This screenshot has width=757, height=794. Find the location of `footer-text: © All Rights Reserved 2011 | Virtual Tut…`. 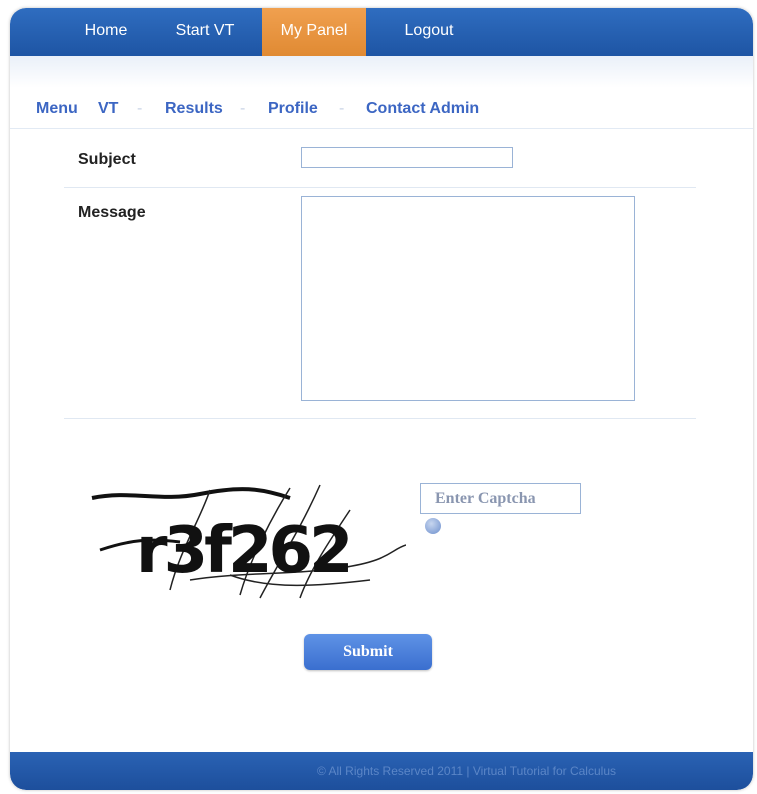

footer-text: © All Rights Reserved 2011 | Virtual Tut… is located at coordinates (466, 771).